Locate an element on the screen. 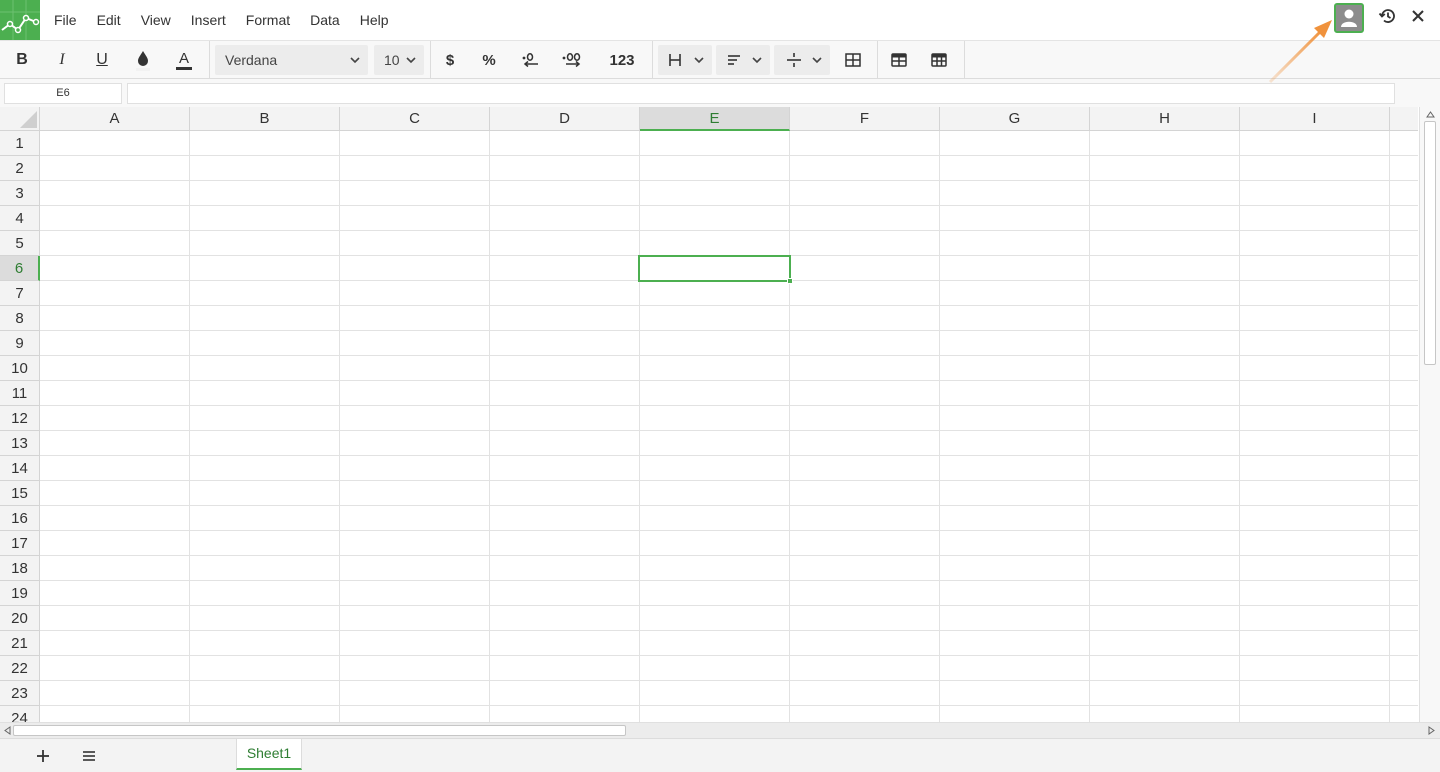 This screenshot has width=1440, height=772. vertical-align-icon is located at coordinates (794, 60).